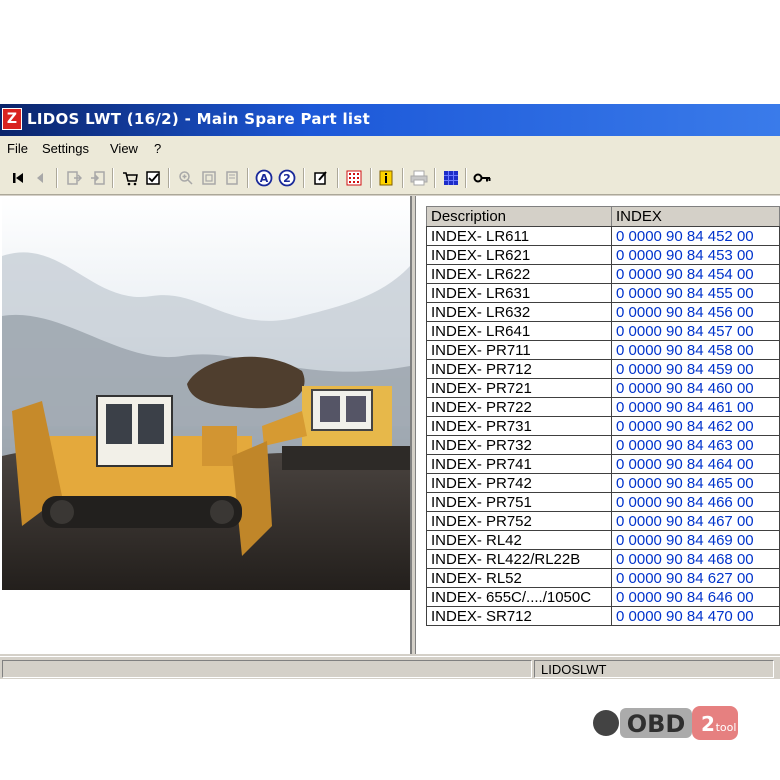  What do you see at coordinates (695, 483) in the screenshot?
I see `row-index-link: 0 0000 90 84 465 00` at bounding box center [695, 483].